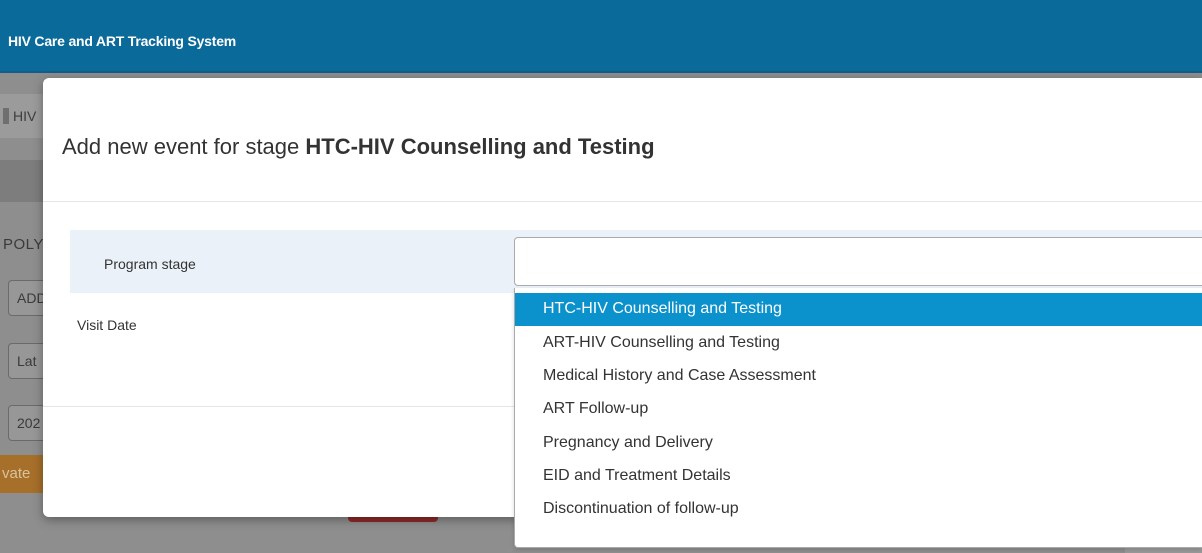 Image resolution: width=1202 pixels, height=553 pixels. I want to click on background-tab-label: HIV, so click(25, 116).